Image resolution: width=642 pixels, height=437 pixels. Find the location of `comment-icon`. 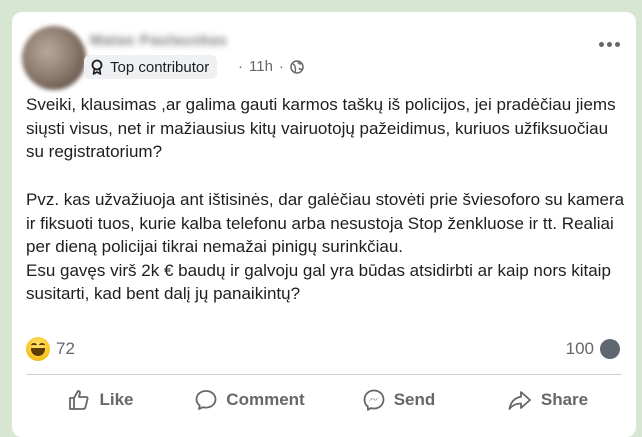

comment-icon is located at coordinates (206, 400).